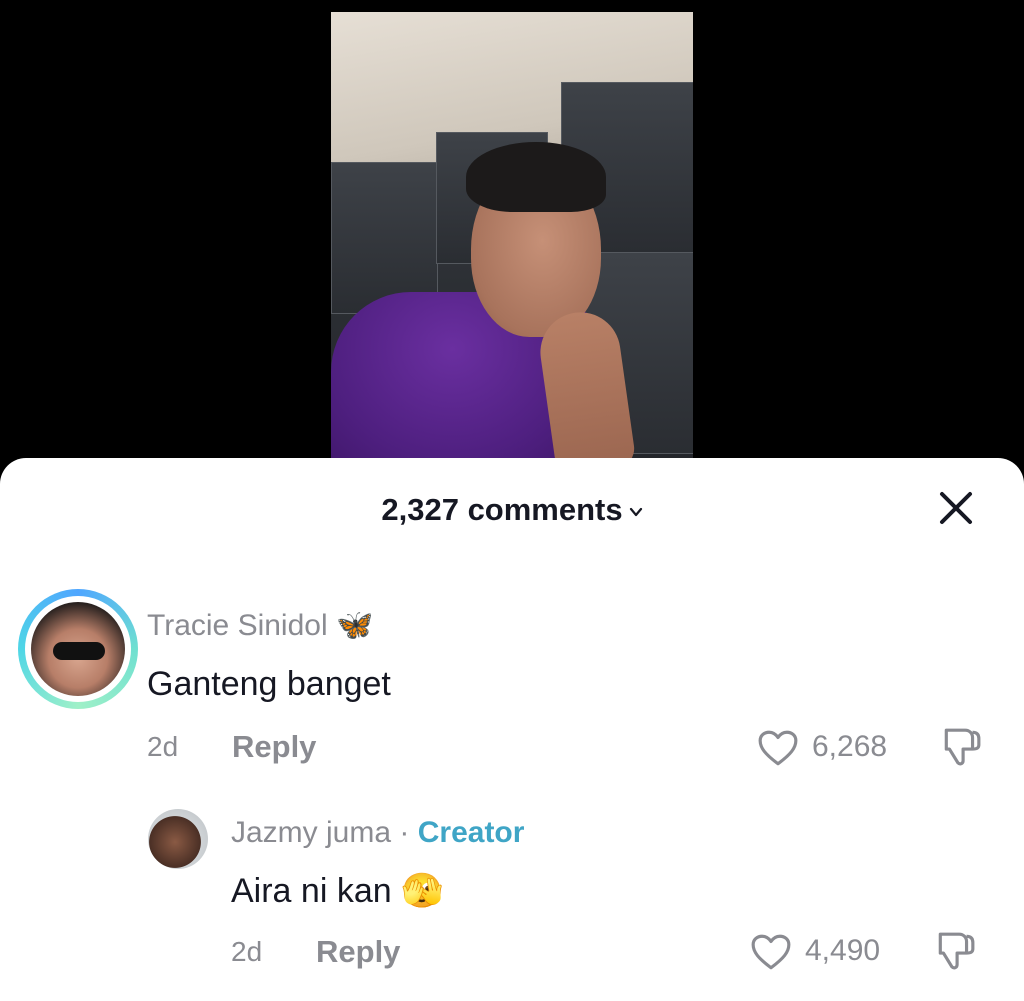 This screenshot has width=1024, height=1001. What do you see at coordinates (358, 952) in the screenshot?
I see `reply-button: Reply` at bounding box center [358, 952].